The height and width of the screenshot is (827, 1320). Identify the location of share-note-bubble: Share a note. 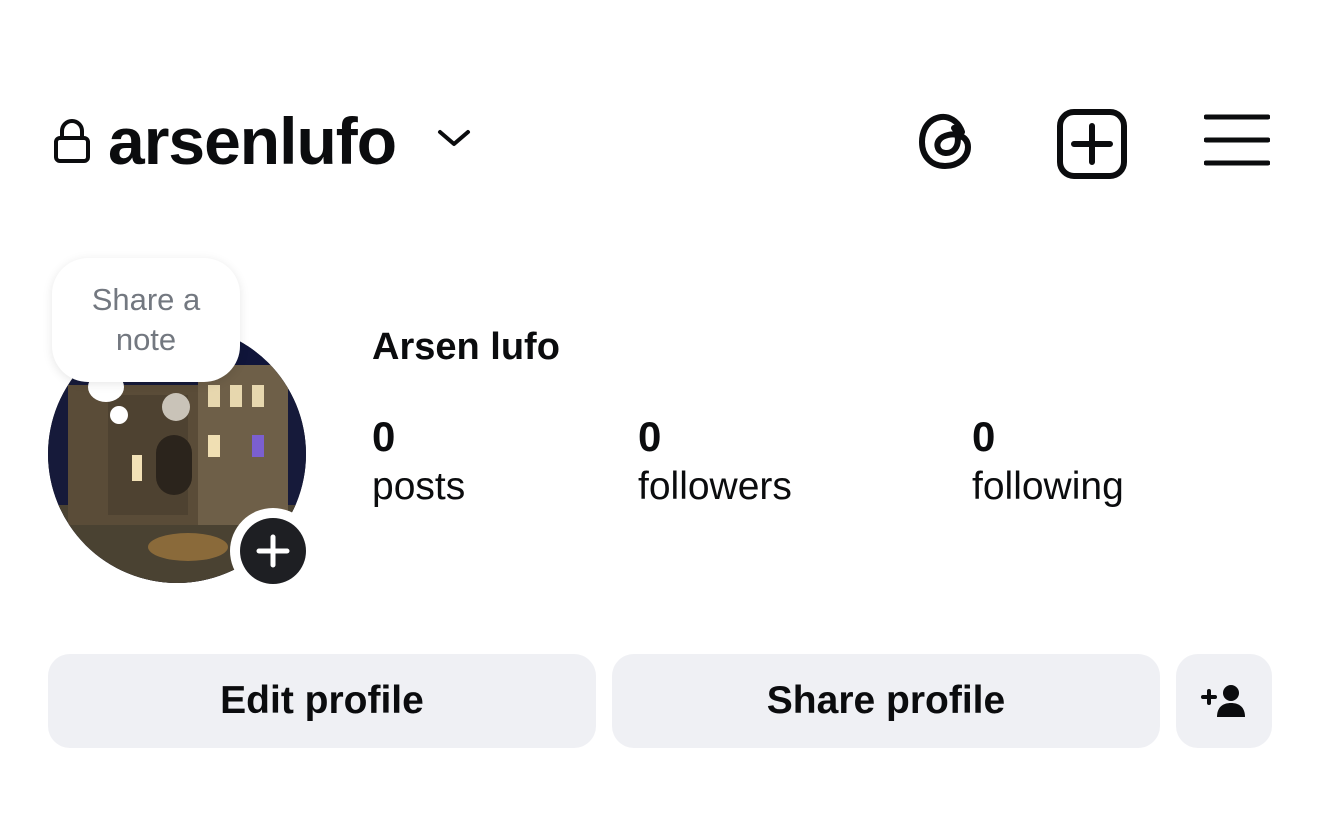
(146, 320).